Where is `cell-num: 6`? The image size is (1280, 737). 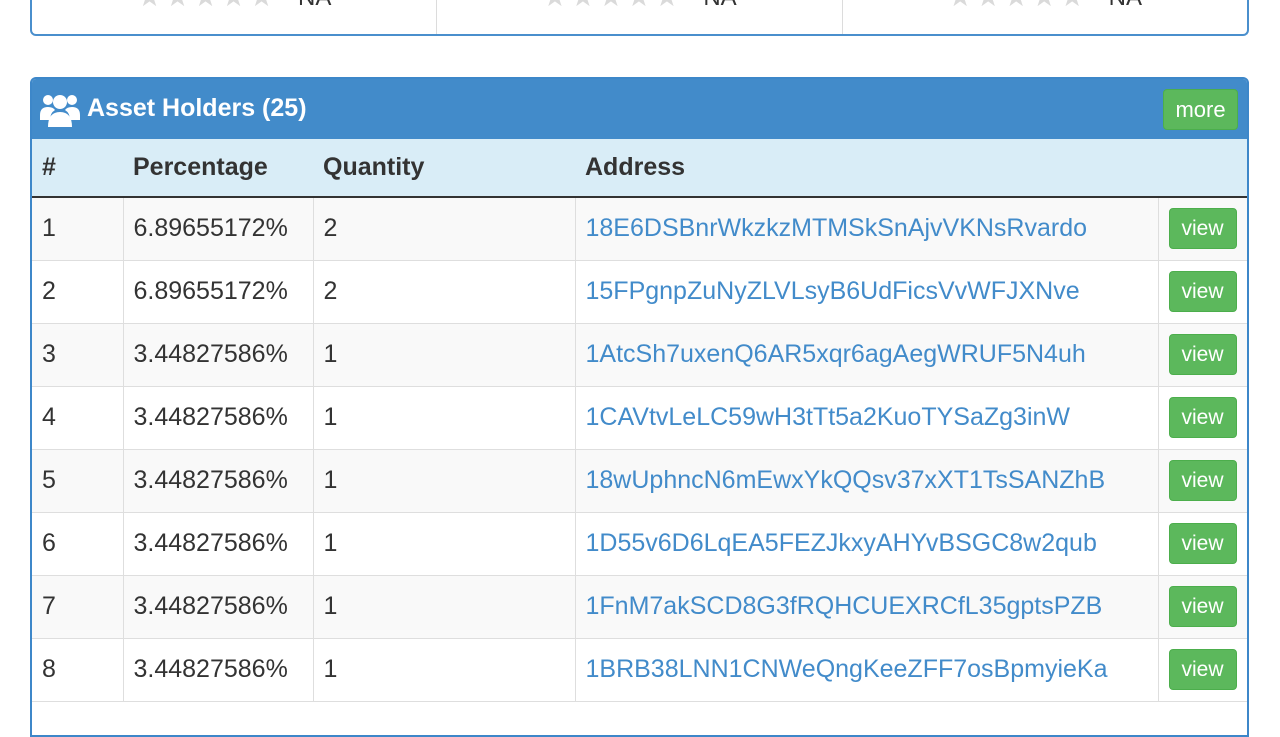 cell-num: 6 is located at coordinates (78, 544).